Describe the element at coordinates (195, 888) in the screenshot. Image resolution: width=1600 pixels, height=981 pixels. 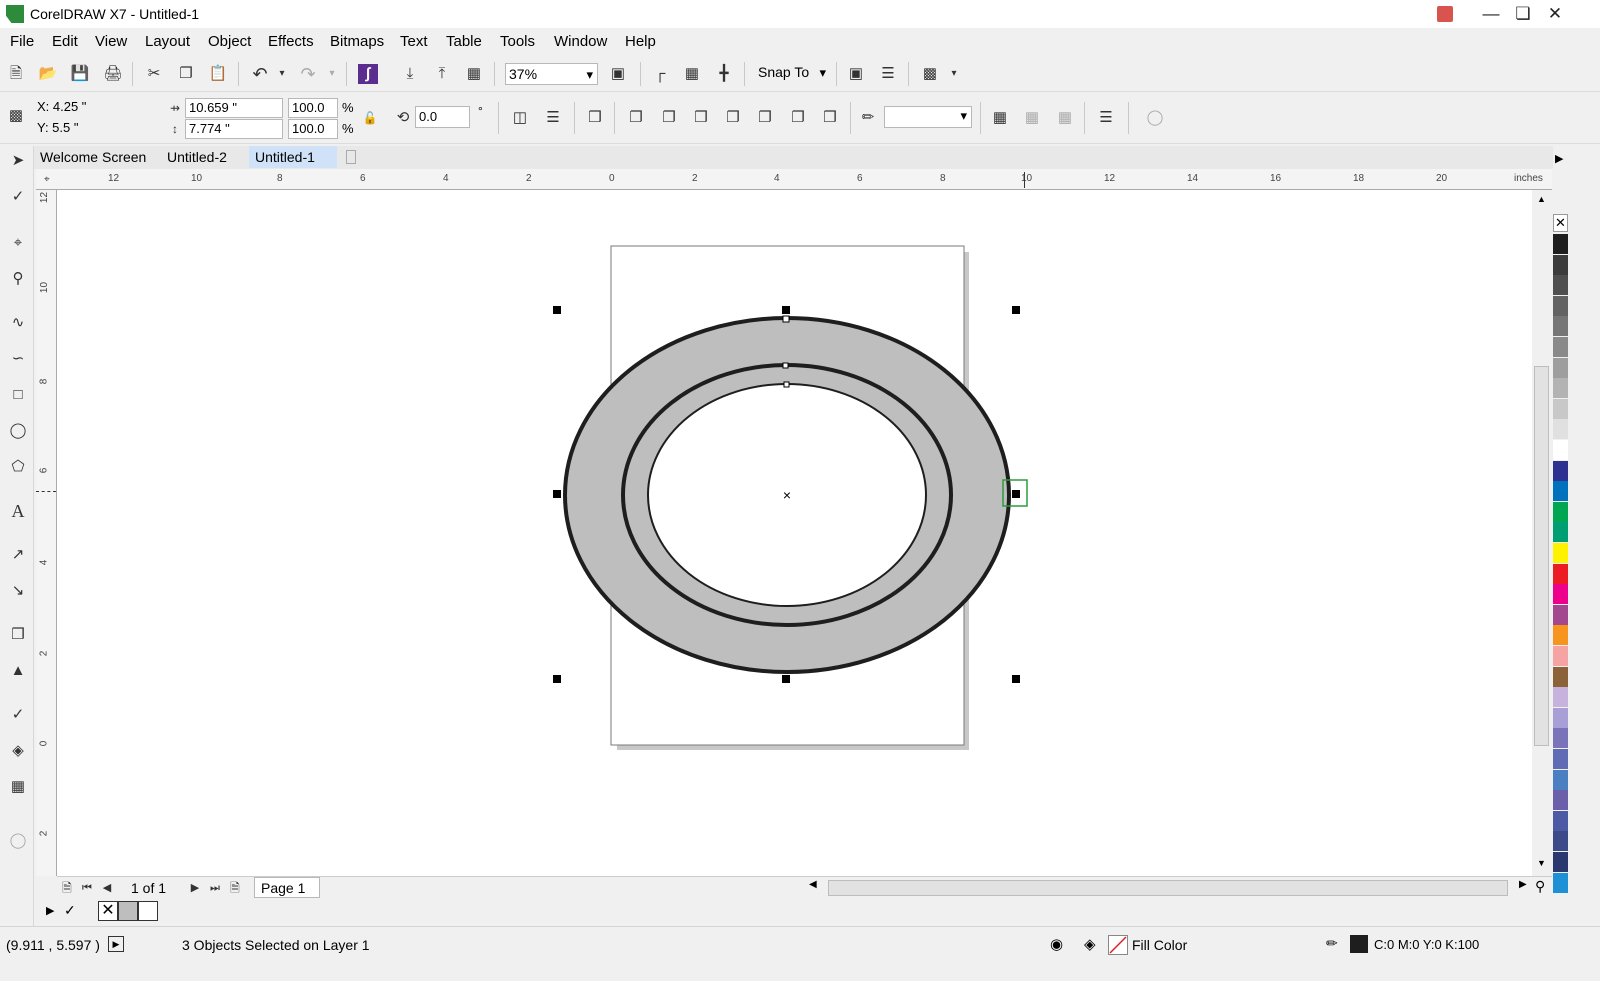
I see `next-page-icon: ▶` at that location.